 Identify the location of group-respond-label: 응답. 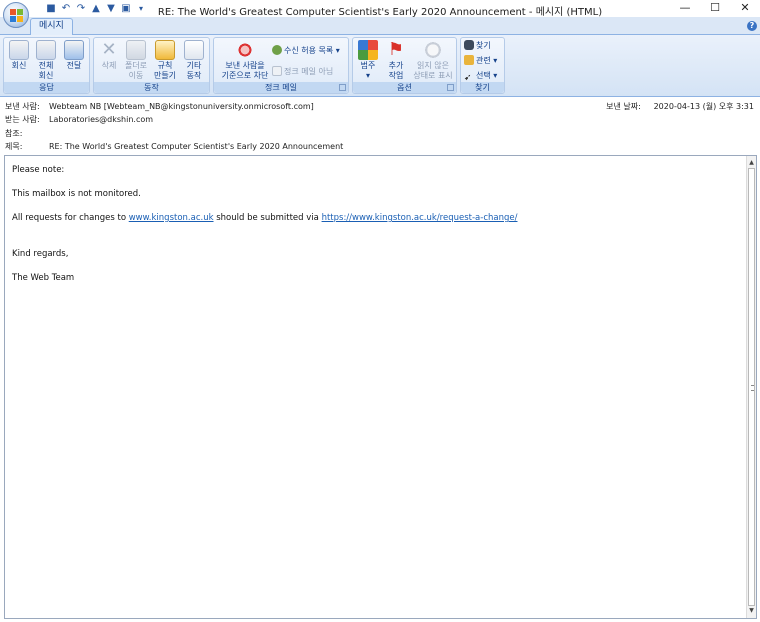
(46, 87).